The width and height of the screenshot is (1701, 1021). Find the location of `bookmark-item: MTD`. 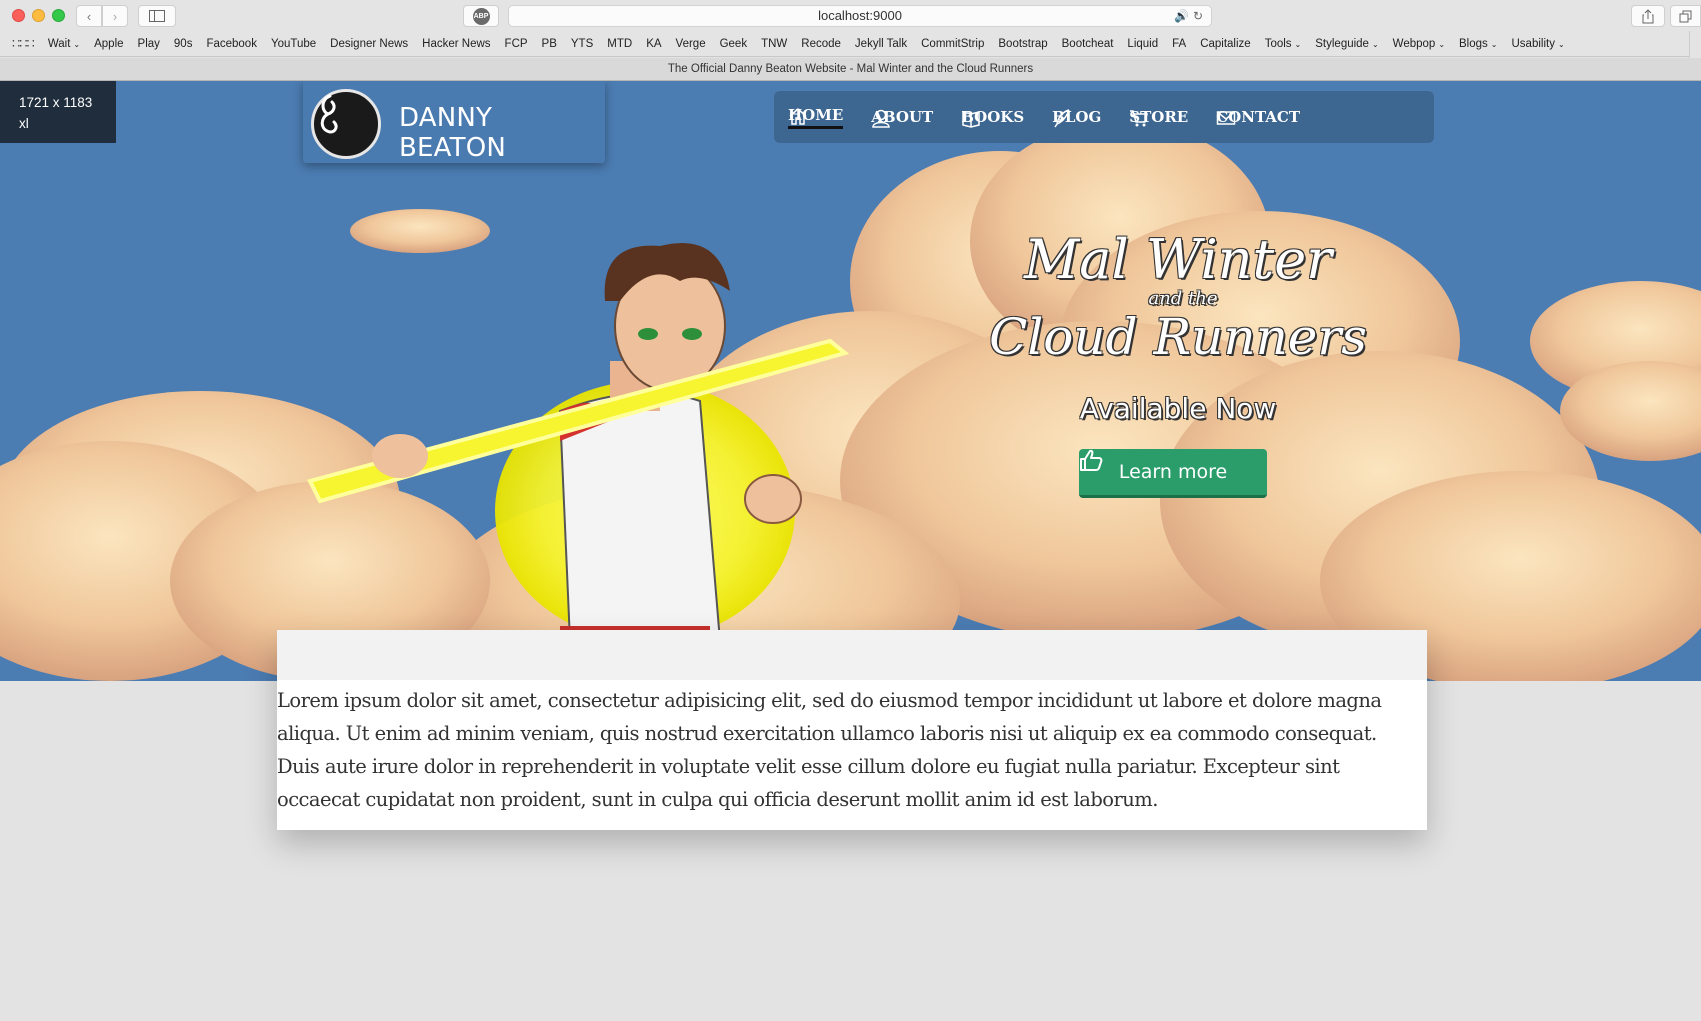

bookmark-item: MTD is located at coordinates (619, 44).